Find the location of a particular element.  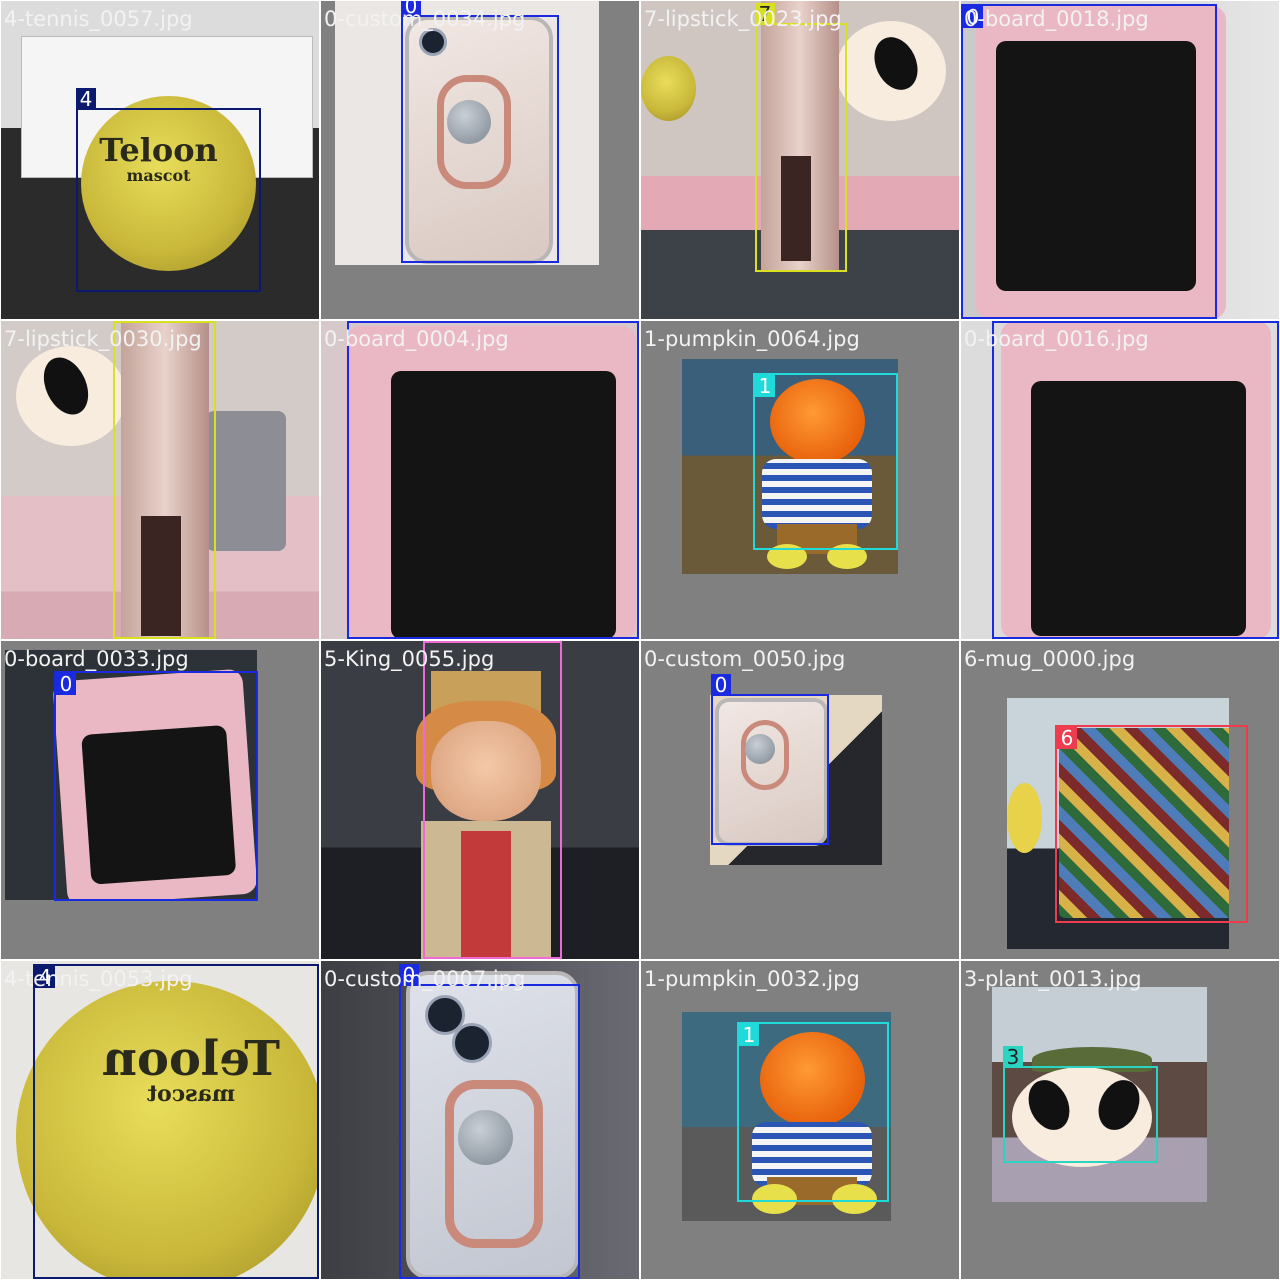

mosaic-tile: 6-mug_0000.jpg 6 is located at coordinates (1120, 800).